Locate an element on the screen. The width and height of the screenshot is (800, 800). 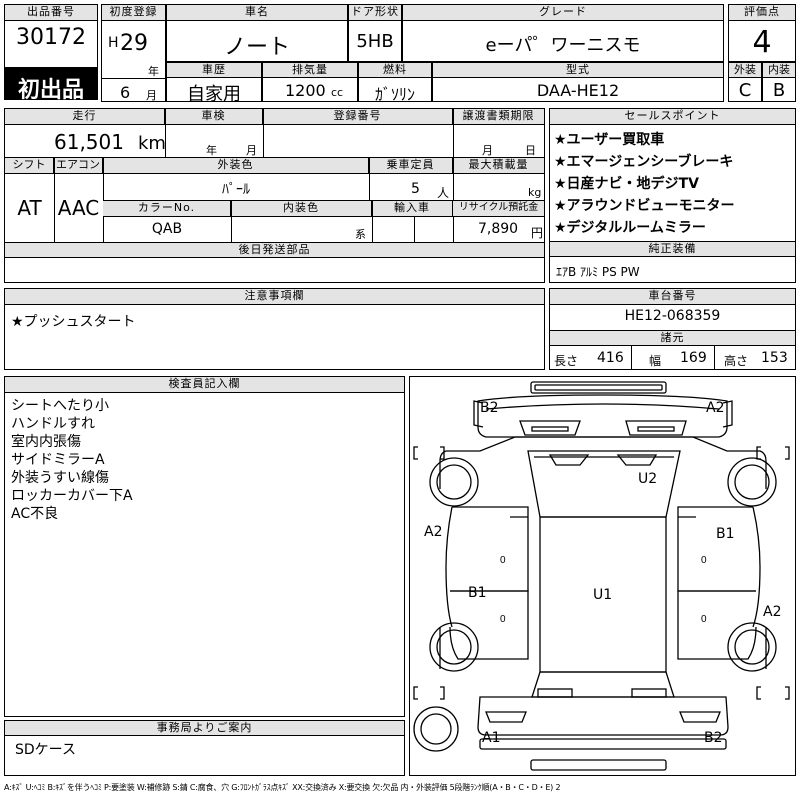
grade-value: eーパ゜ワーニスモ is located at coordinates (563, 45).